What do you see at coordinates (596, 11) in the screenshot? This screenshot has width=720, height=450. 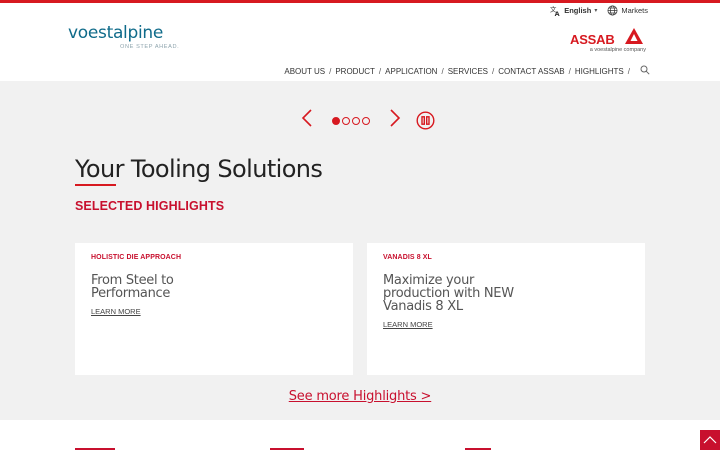 I see `chevron-down-icon: ▾` at bounding box center [596, 11].